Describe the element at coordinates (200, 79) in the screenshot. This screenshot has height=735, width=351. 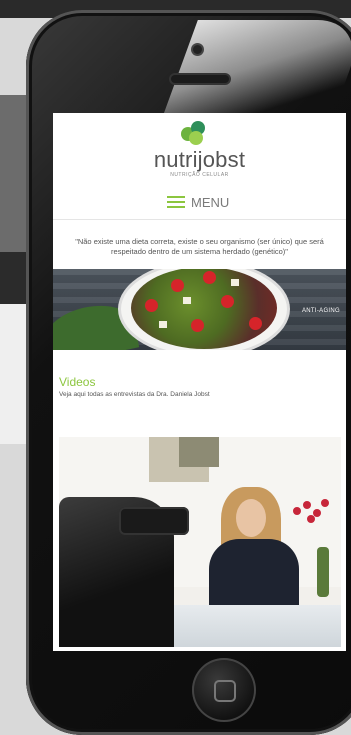
I see `earpiece-speaker` at that location.